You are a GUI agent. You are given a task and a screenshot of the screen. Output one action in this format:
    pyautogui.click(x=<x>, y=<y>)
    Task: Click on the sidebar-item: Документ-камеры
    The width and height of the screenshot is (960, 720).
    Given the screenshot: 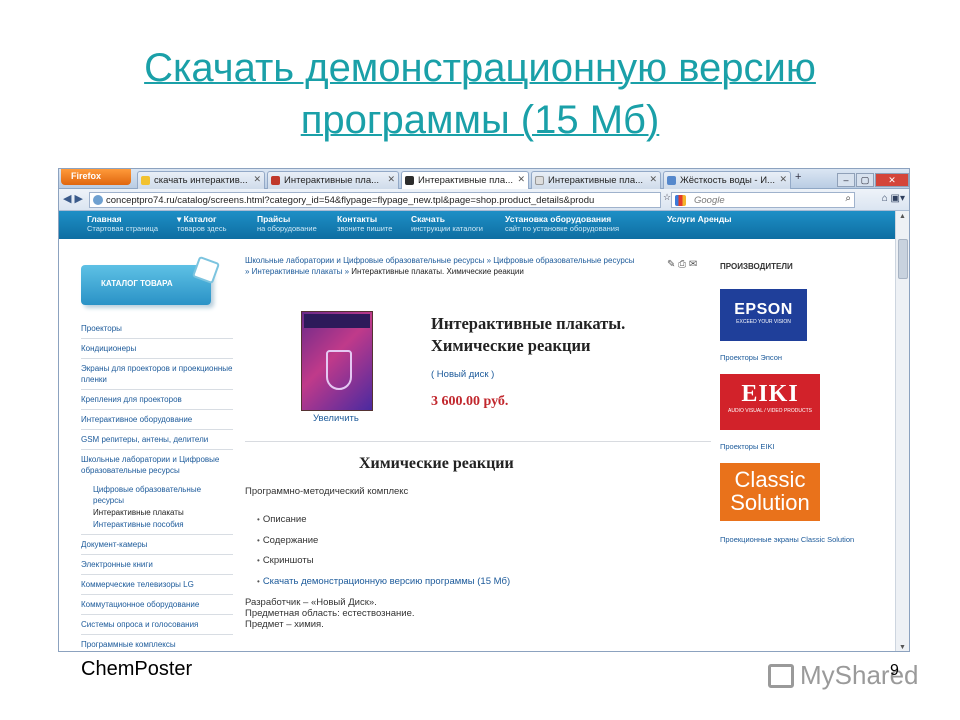 What is the action you would take?
    pyautogui.click(x=157, y=545)
    